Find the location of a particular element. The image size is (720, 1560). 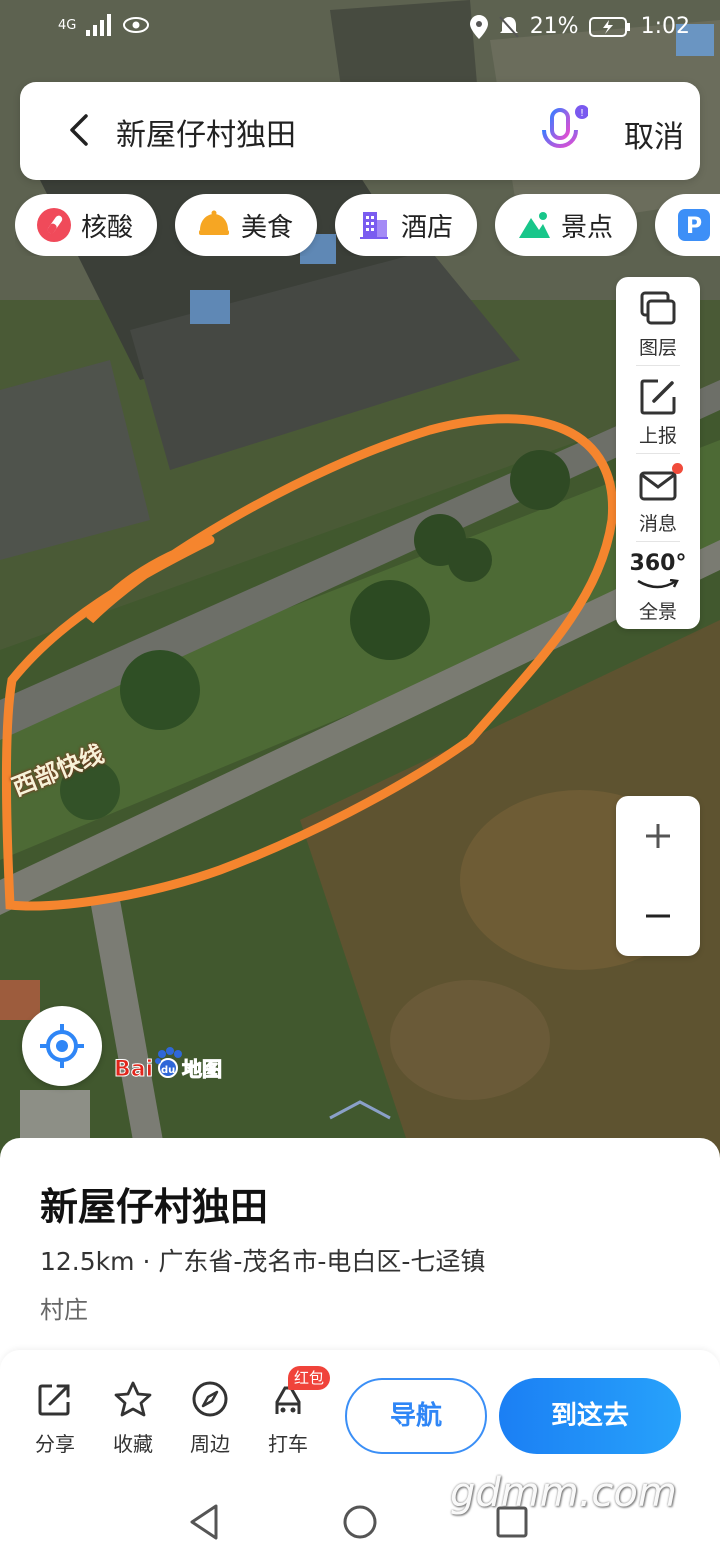

panorama-360-icon: 360° is located at coordinates (658, 563).